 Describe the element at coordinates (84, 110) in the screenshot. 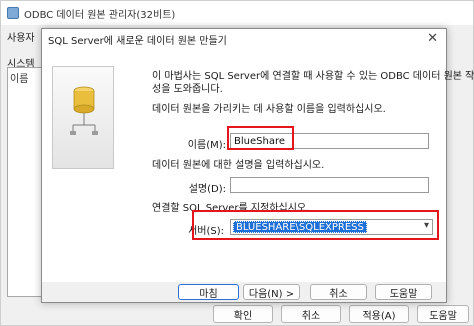

I see `database-server-icon` at that location.